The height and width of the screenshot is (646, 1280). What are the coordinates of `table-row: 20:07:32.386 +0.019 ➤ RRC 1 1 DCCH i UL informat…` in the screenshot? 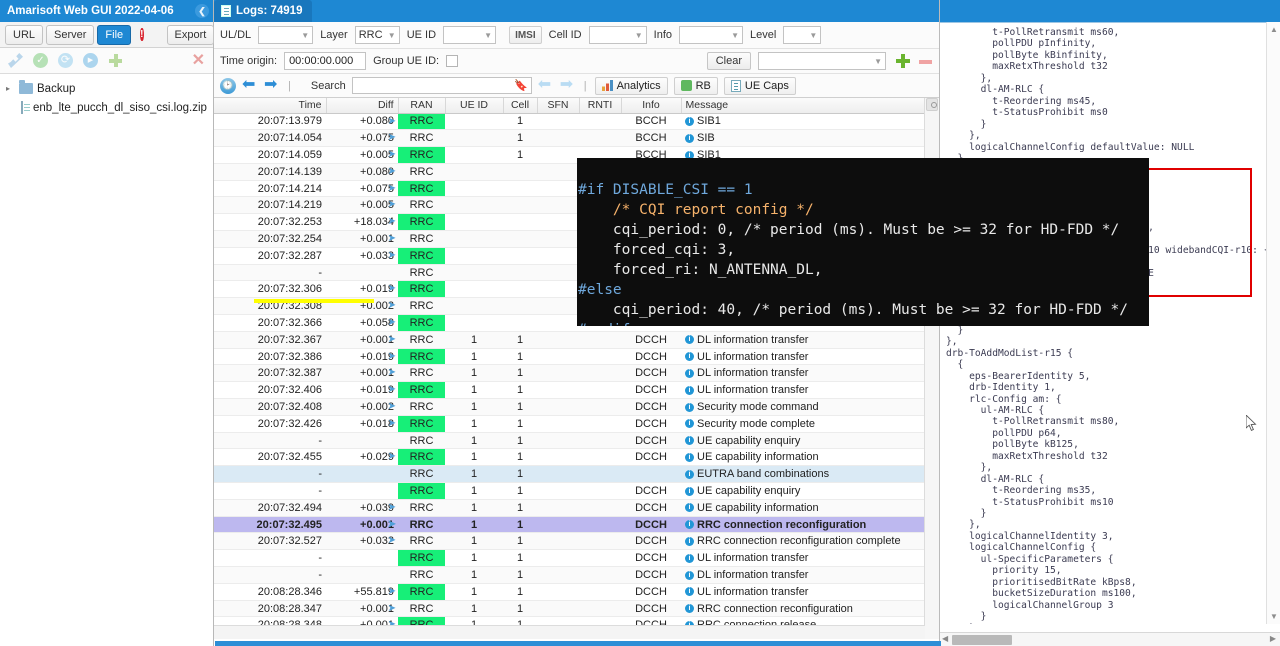 It's located at (569, 357).